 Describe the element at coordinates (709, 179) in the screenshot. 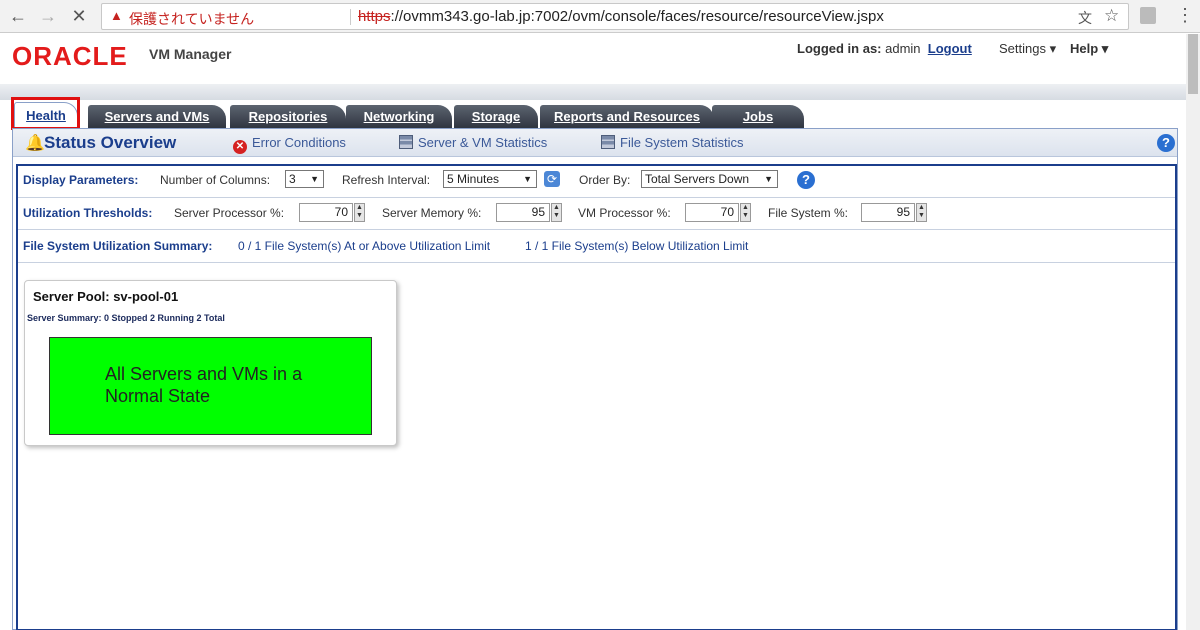

I see `order-by-select: Total Servers Down ▼` at that location.